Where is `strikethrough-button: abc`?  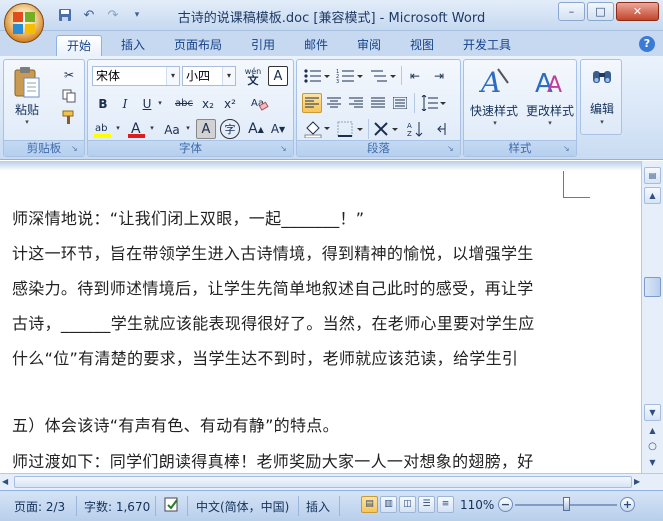
strikethrough-button: abc is located at coordinates (184, 103).